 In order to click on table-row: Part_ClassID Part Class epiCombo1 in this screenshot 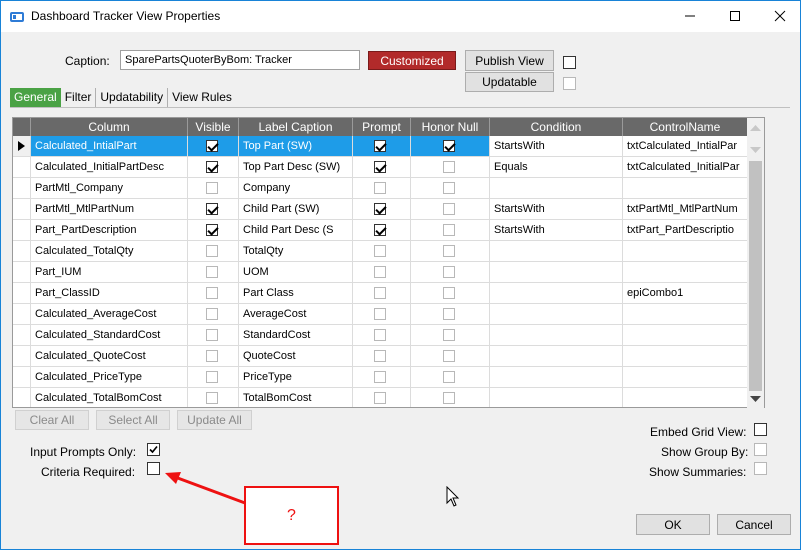, I will do `click(380, 293)`.